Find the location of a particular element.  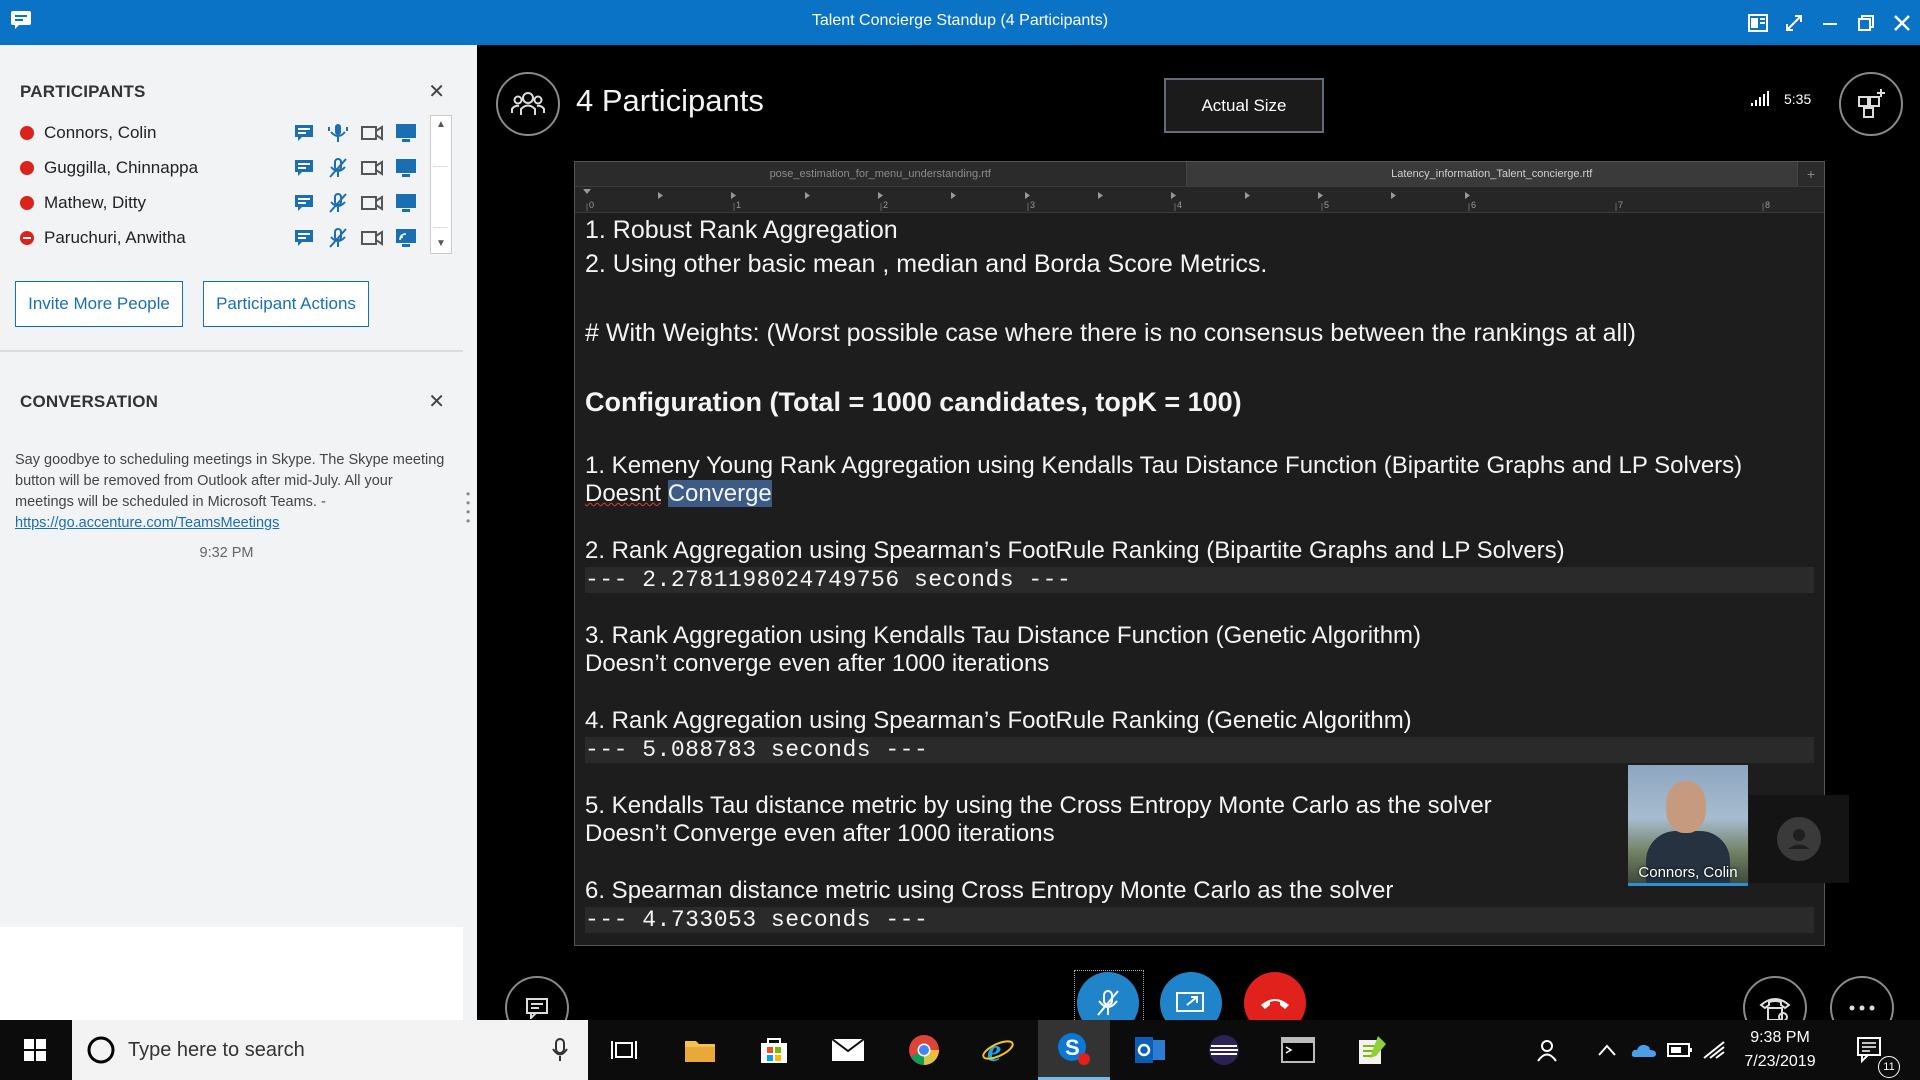

task-view-button is located at coordinates (624, 1050).